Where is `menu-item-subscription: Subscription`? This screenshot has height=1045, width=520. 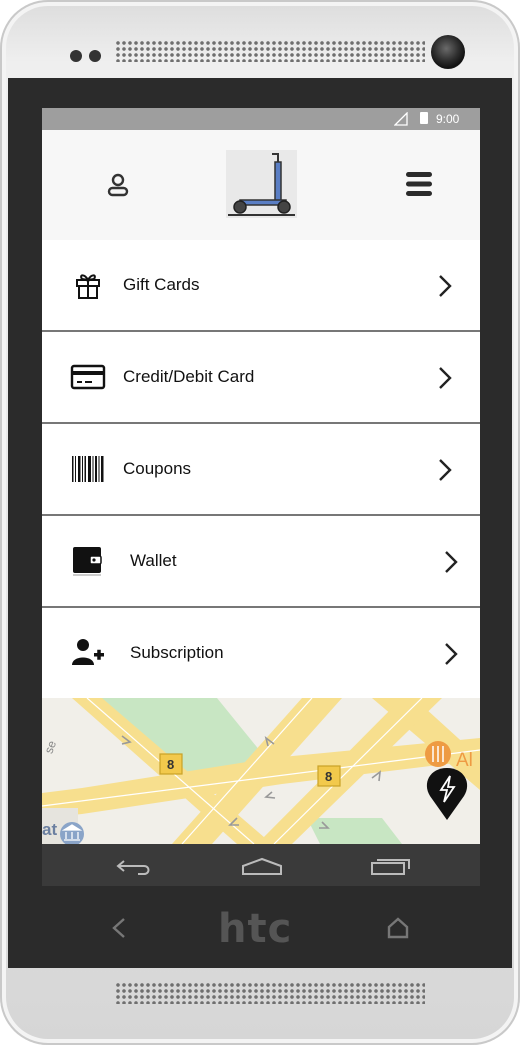
menu-item-subscription: Subscription is located at coordinates (261, 654).